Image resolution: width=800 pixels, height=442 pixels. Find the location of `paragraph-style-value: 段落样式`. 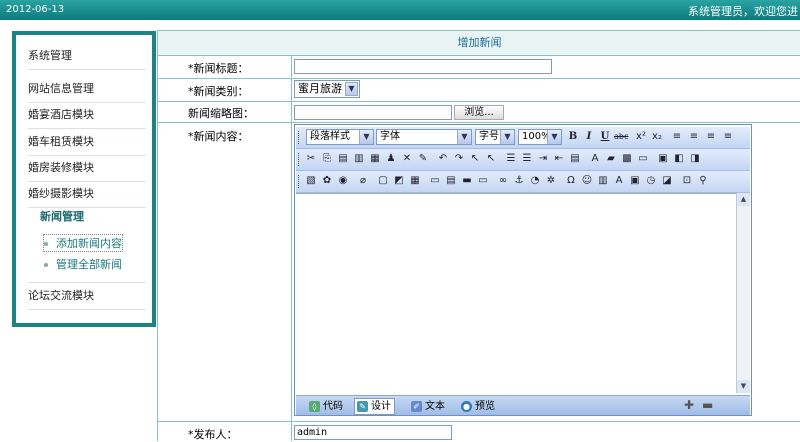

paragraph-style-value: 段落样式 is located at coordinates (330, 136).